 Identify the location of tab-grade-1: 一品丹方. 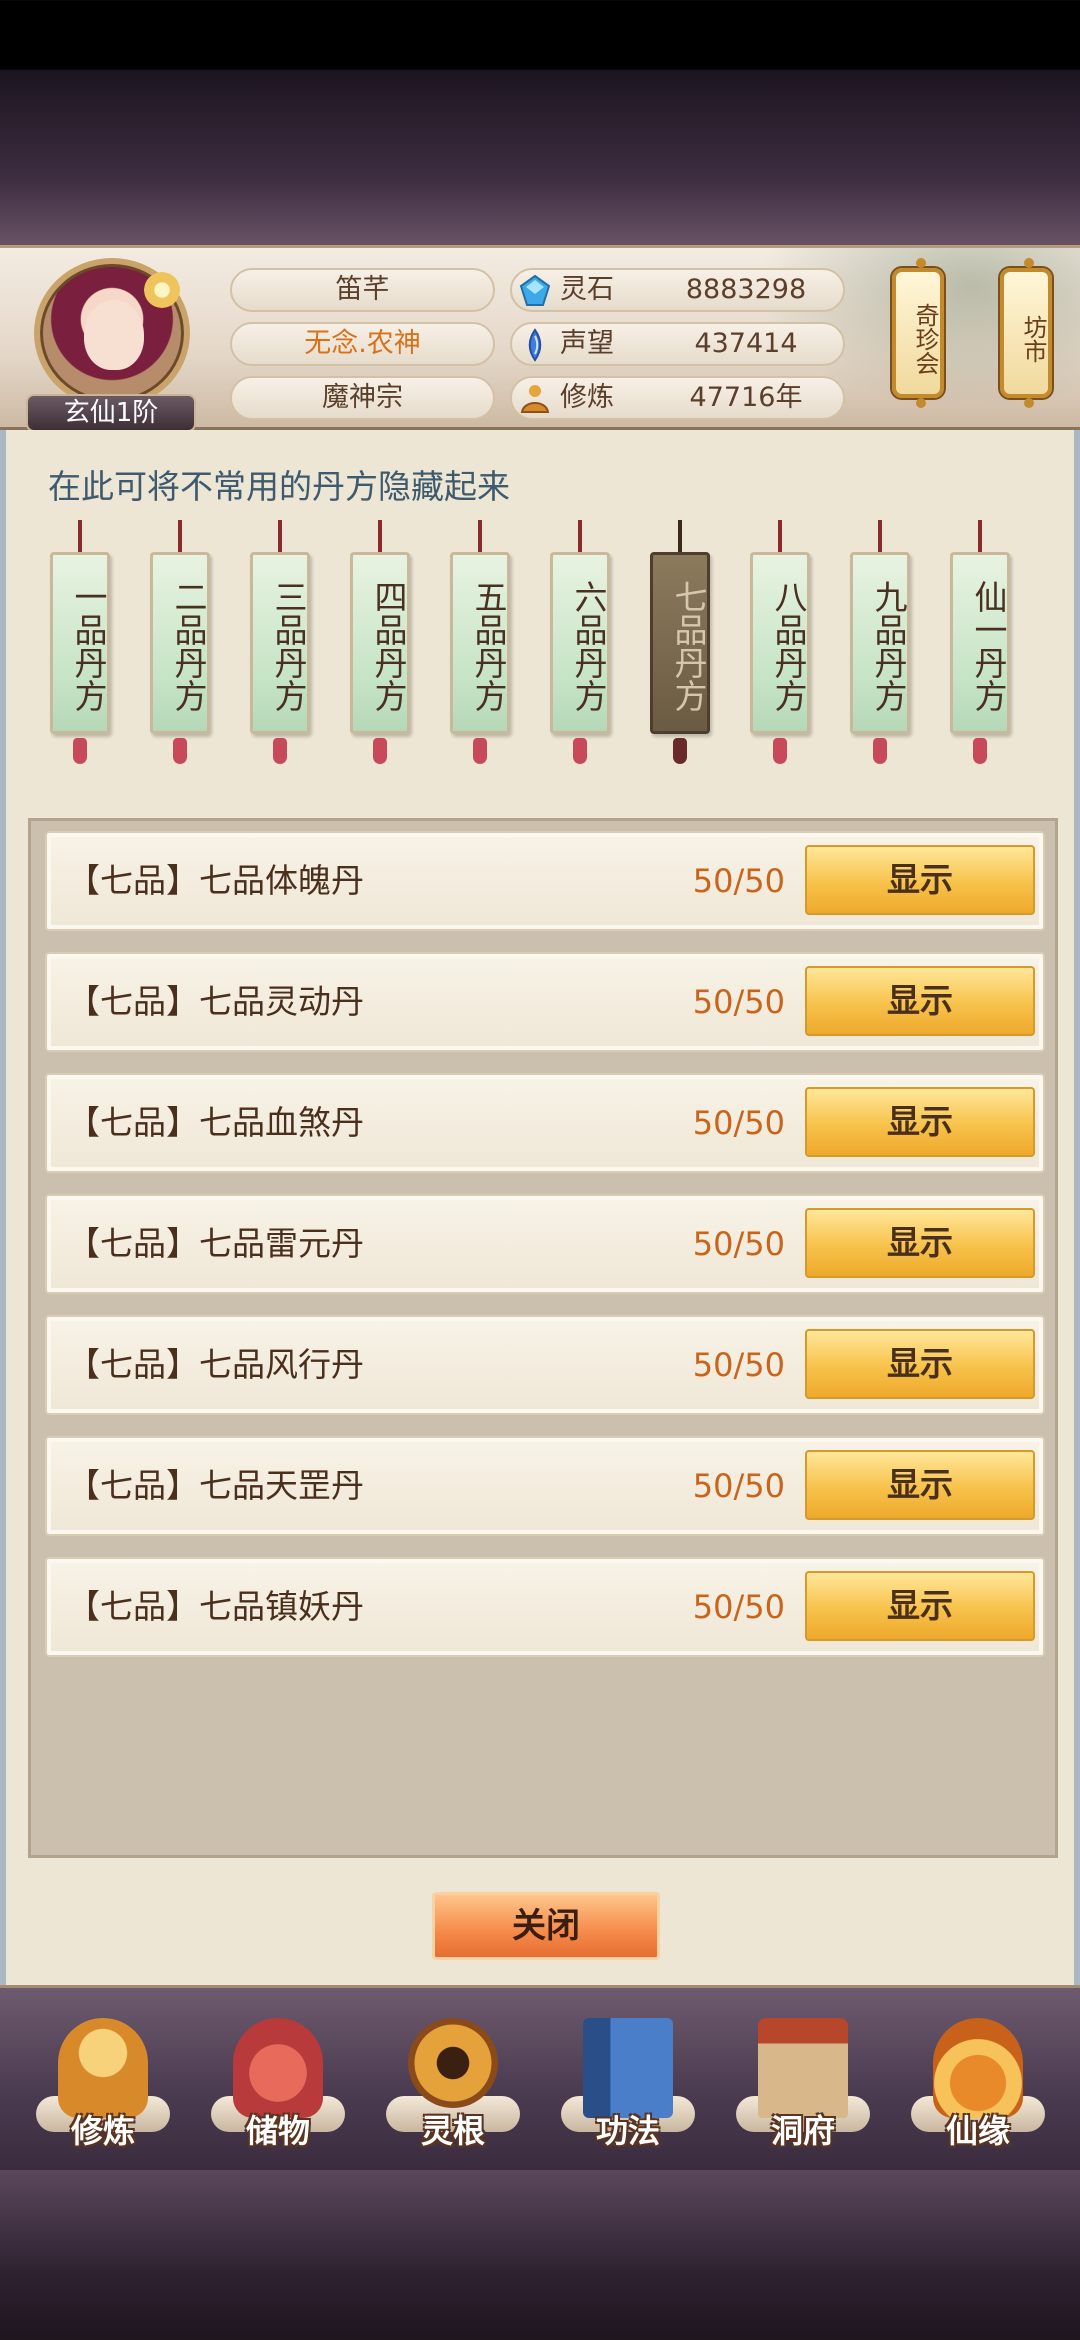
(80, 643).